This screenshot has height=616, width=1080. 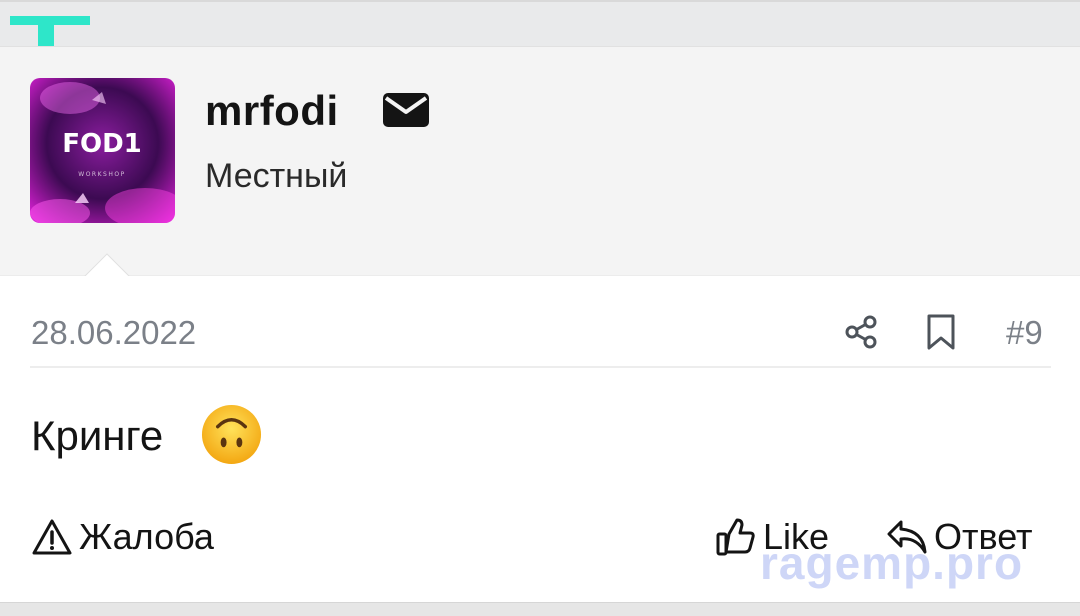 What do you see at coordinates (861, 332) in the screenshot?
I see `share-icon` at bounding box center [861, 332].